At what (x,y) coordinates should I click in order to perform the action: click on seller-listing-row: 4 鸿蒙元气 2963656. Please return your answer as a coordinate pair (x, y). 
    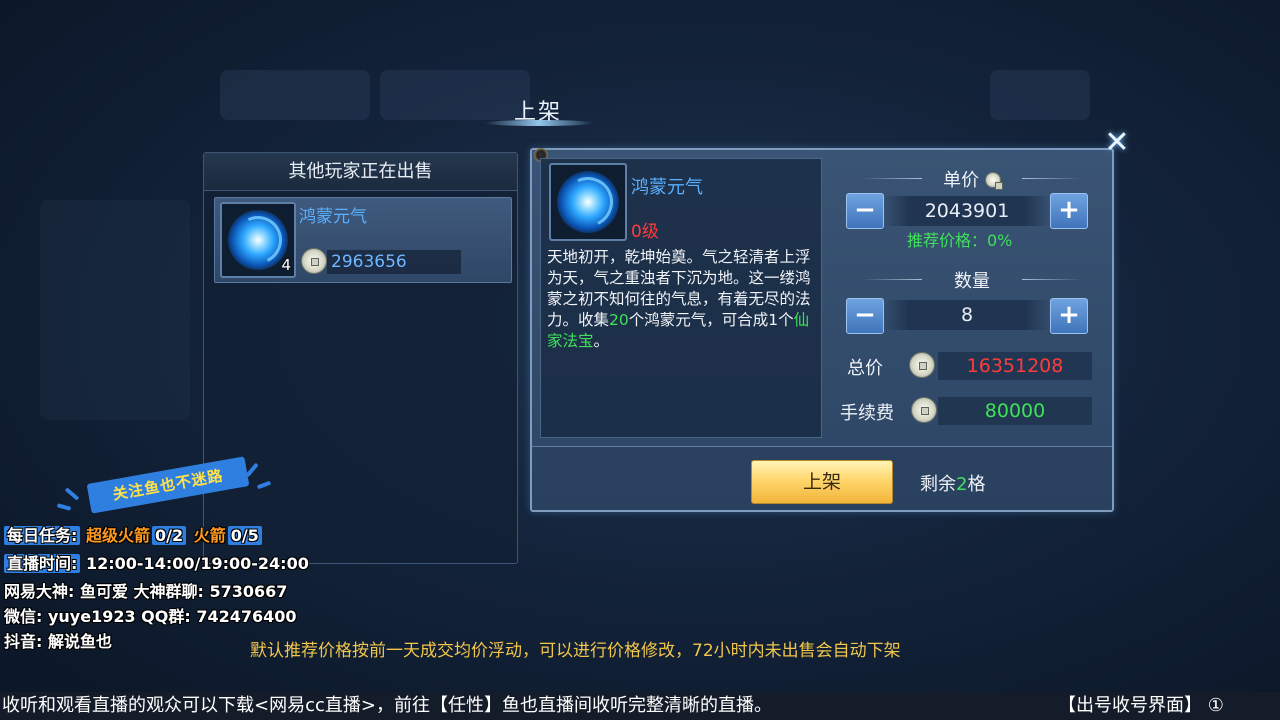
    Looking at the image, I should click on (363, 240).